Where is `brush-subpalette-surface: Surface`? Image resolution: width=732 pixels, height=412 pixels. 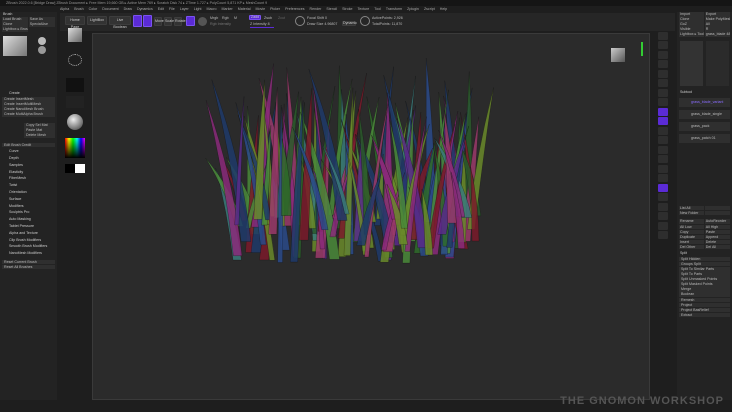 brush-subpalette-surface: Surface is located at coordinates (28, 199).